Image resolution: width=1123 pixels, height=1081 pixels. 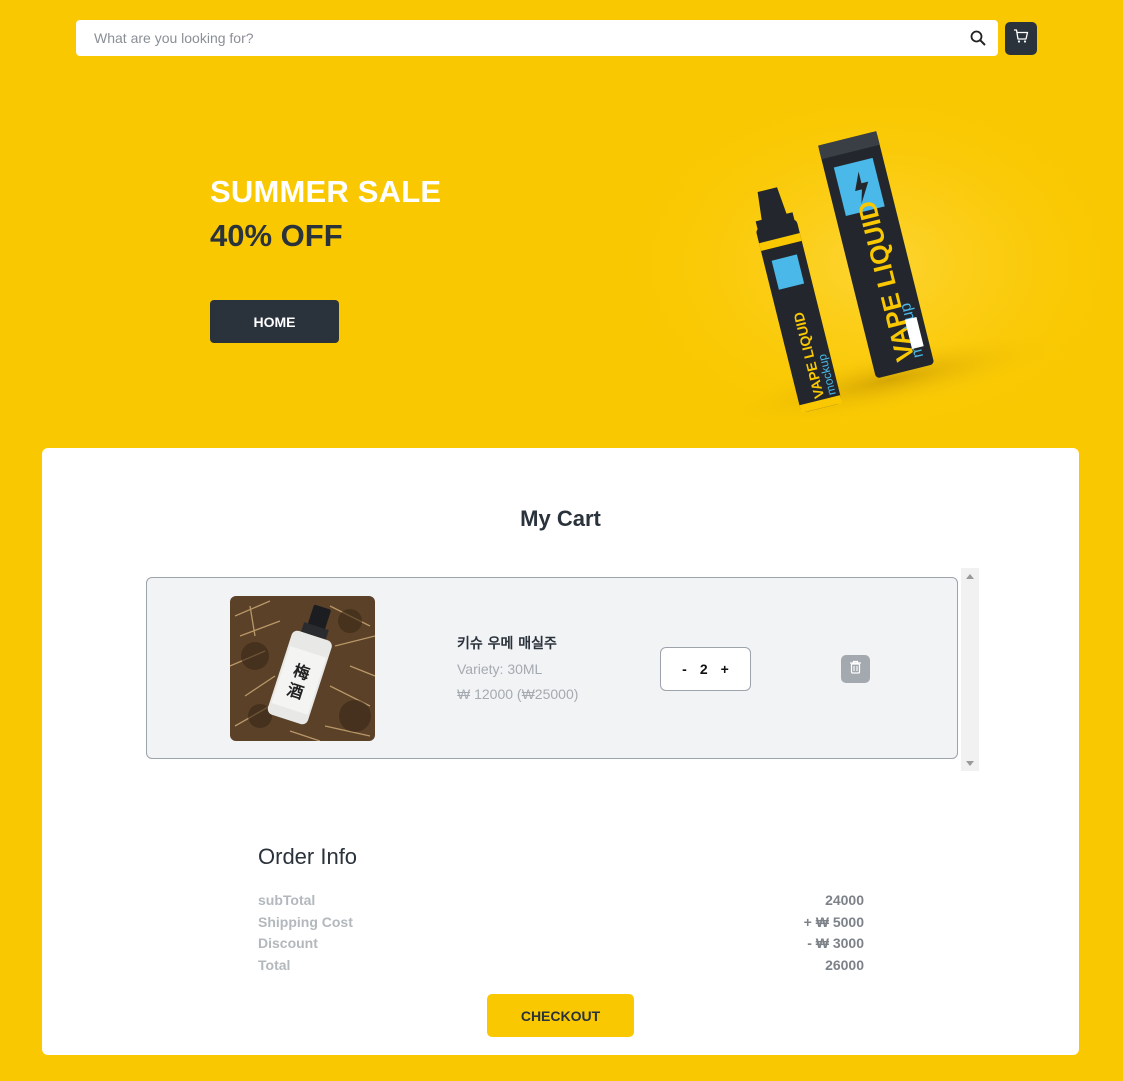 I want to click on trash-icon, so click(x=855, y=669).